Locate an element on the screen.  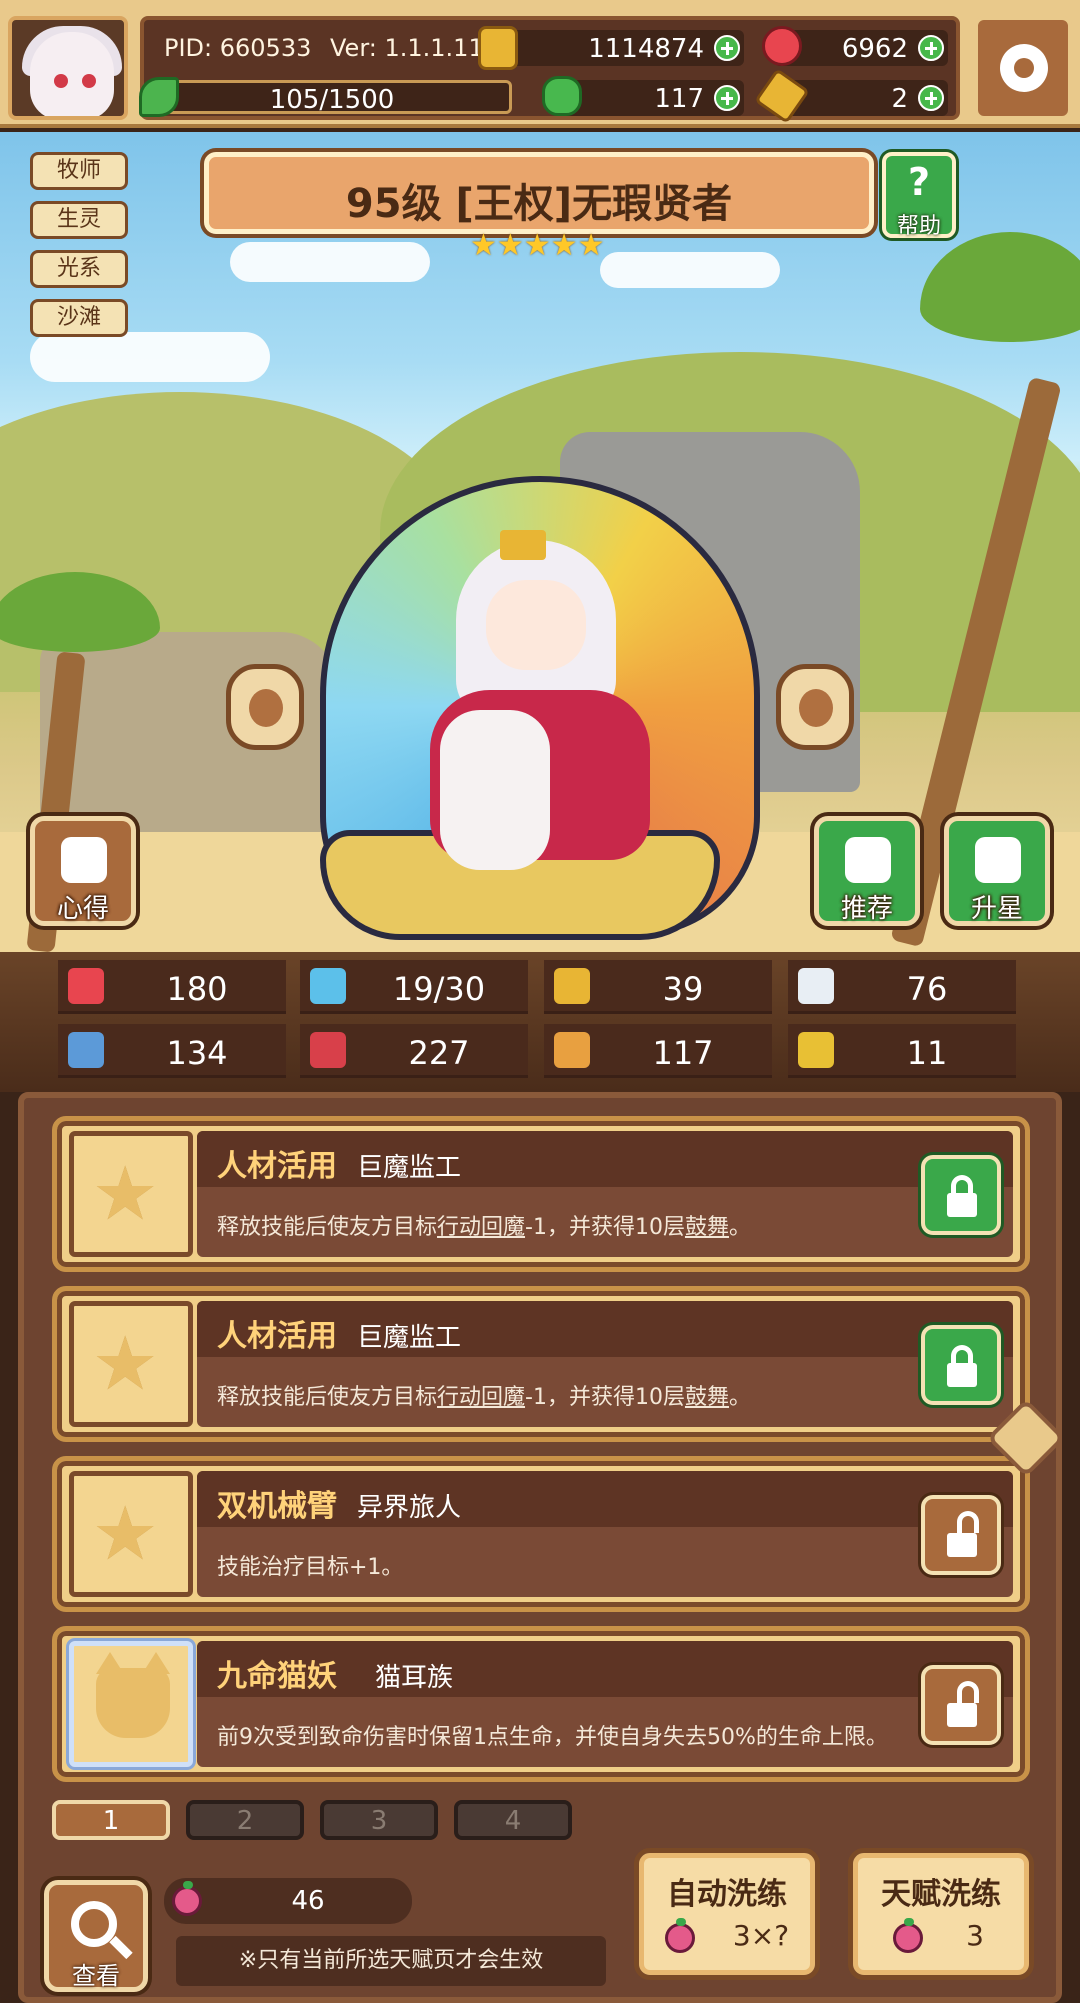
add-clover-button is located at coordinates (727, 98).